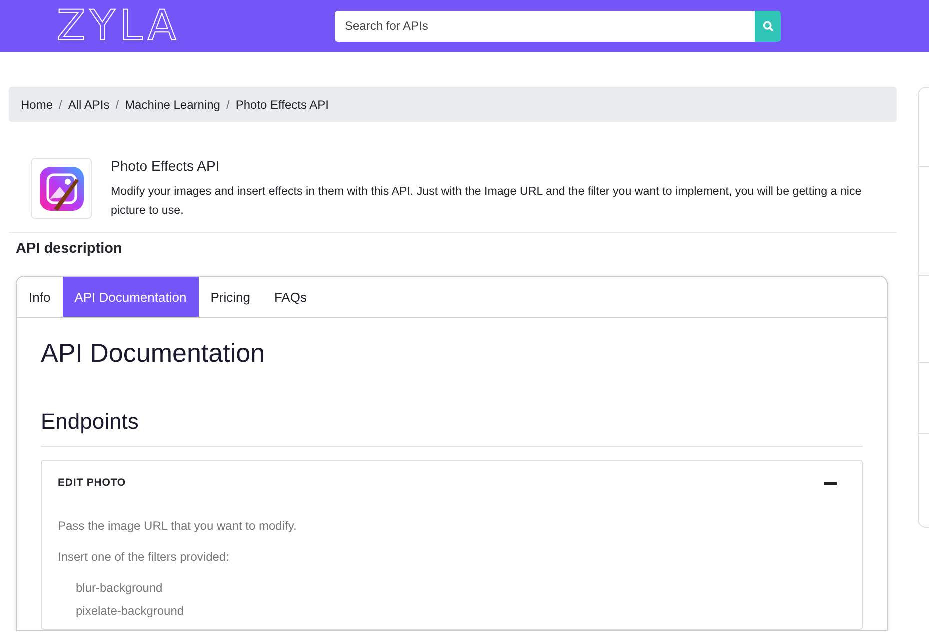  What do you see at coordinates (830, 483) in the screenshot?
I see `minus-icon` at bounding box center [830, 483].